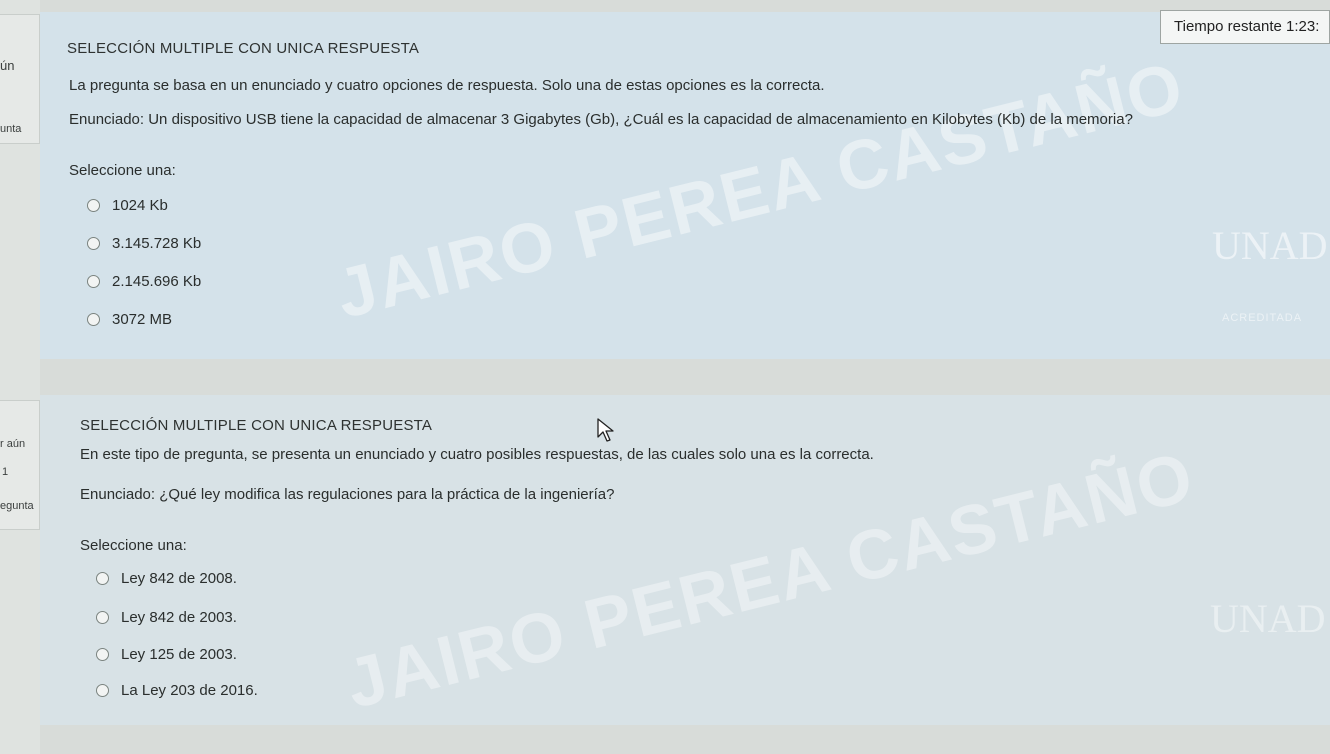 The image size is (1330, 754). I want to click on question-1-status: ún, so click(7, 65).